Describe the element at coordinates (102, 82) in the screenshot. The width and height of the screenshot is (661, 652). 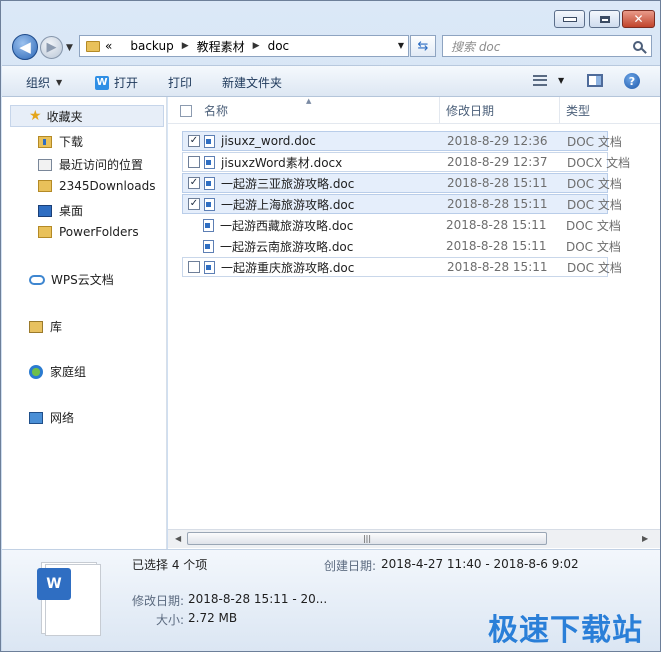
I see `word-doc-icon: W` at that location.